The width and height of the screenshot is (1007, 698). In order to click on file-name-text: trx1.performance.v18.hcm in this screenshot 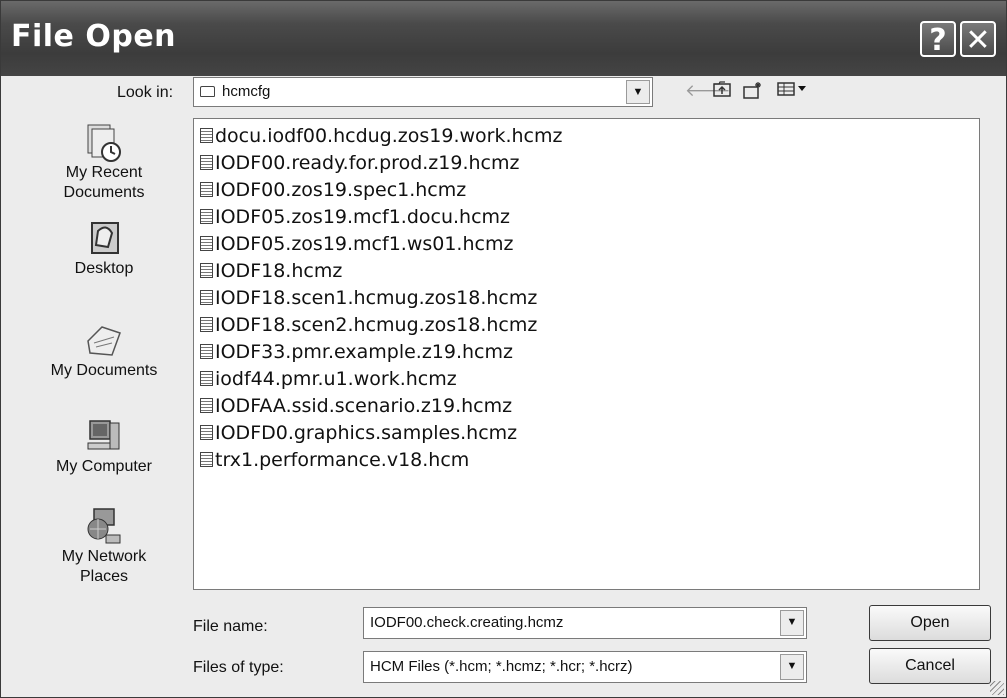, I will do `click(342, 460)`.